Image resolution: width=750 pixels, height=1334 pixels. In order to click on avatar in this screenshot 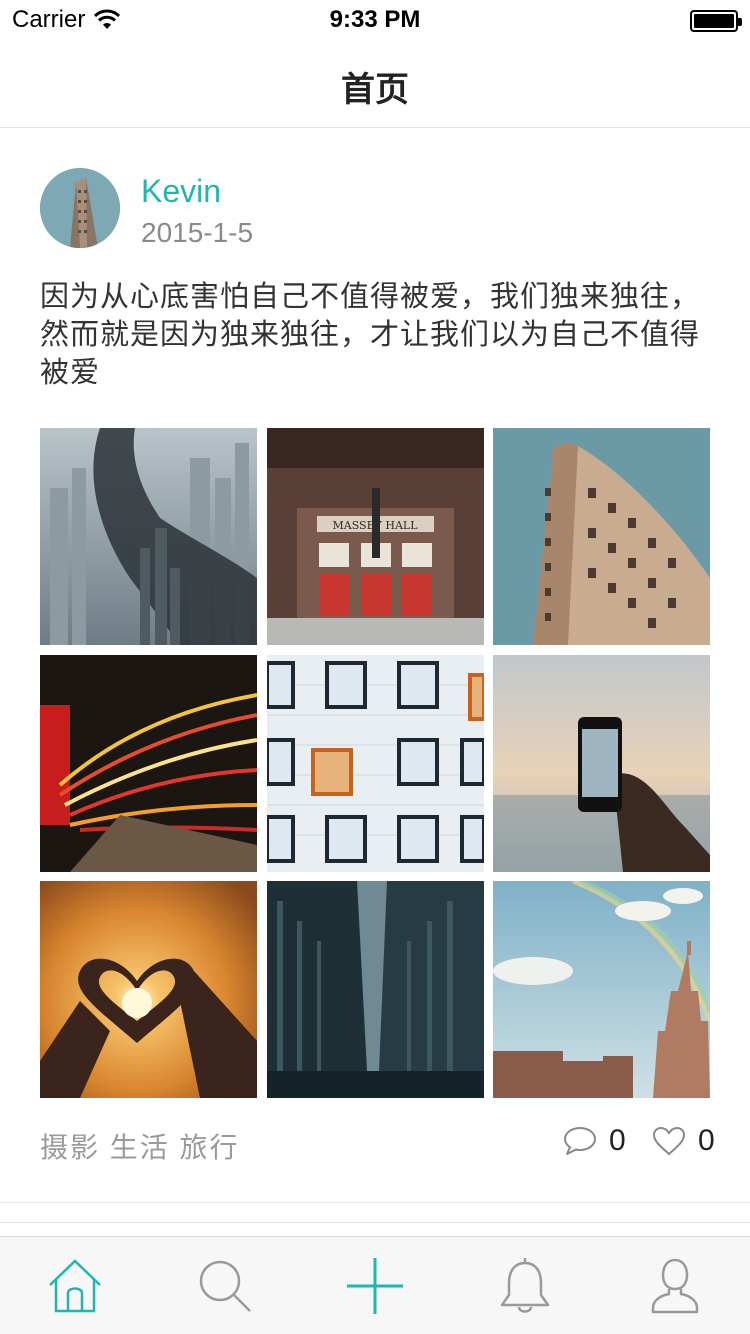, I will do `click(80, 208)`.